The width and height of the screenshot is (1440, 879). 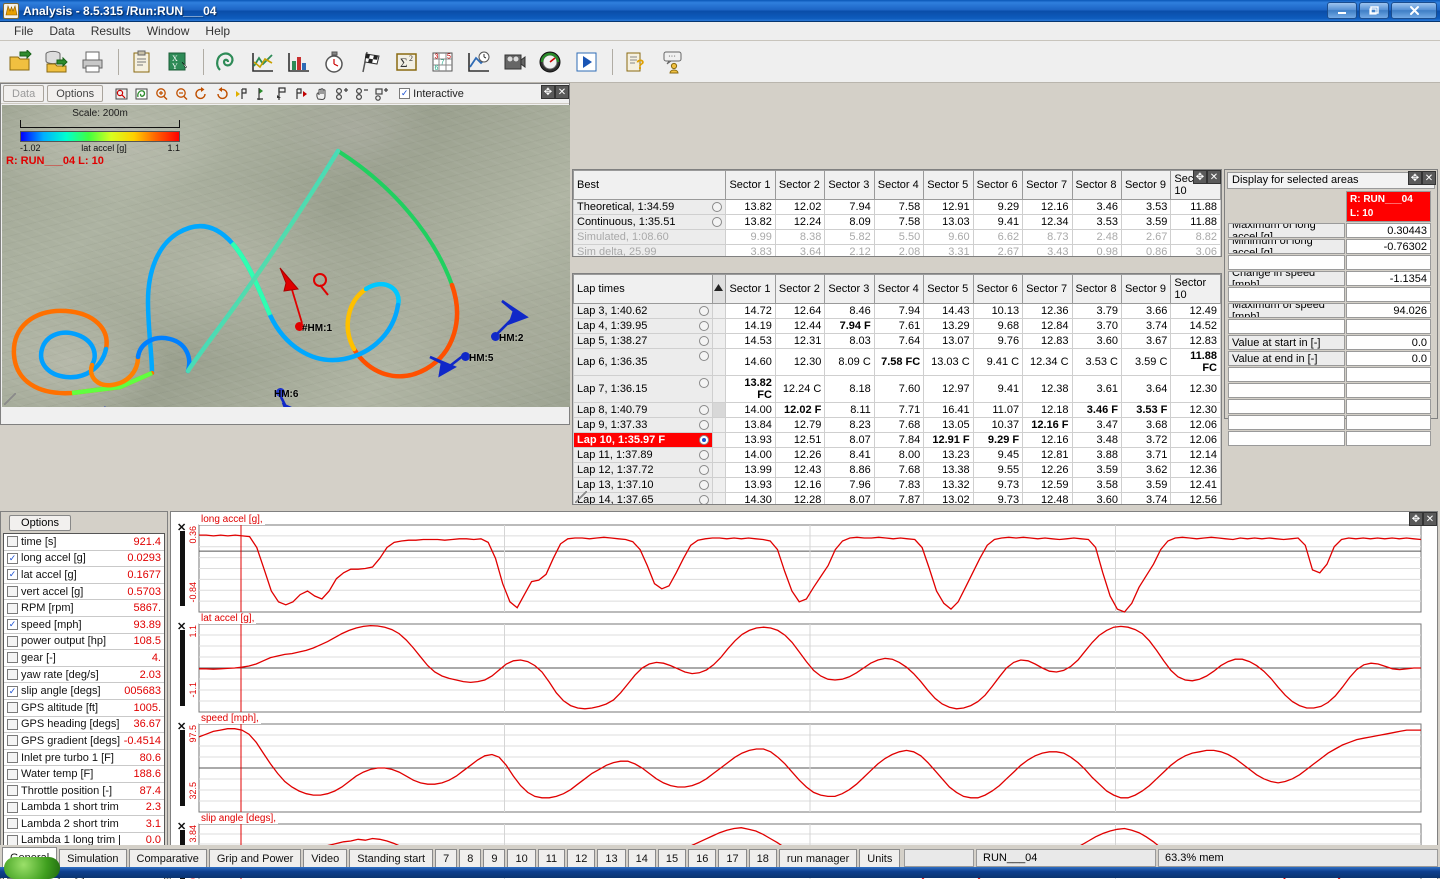 What do you see at coordinates (636, 62) in the screenshot?
I see `help-report-icon: ?` at bounding box center [636, 62].